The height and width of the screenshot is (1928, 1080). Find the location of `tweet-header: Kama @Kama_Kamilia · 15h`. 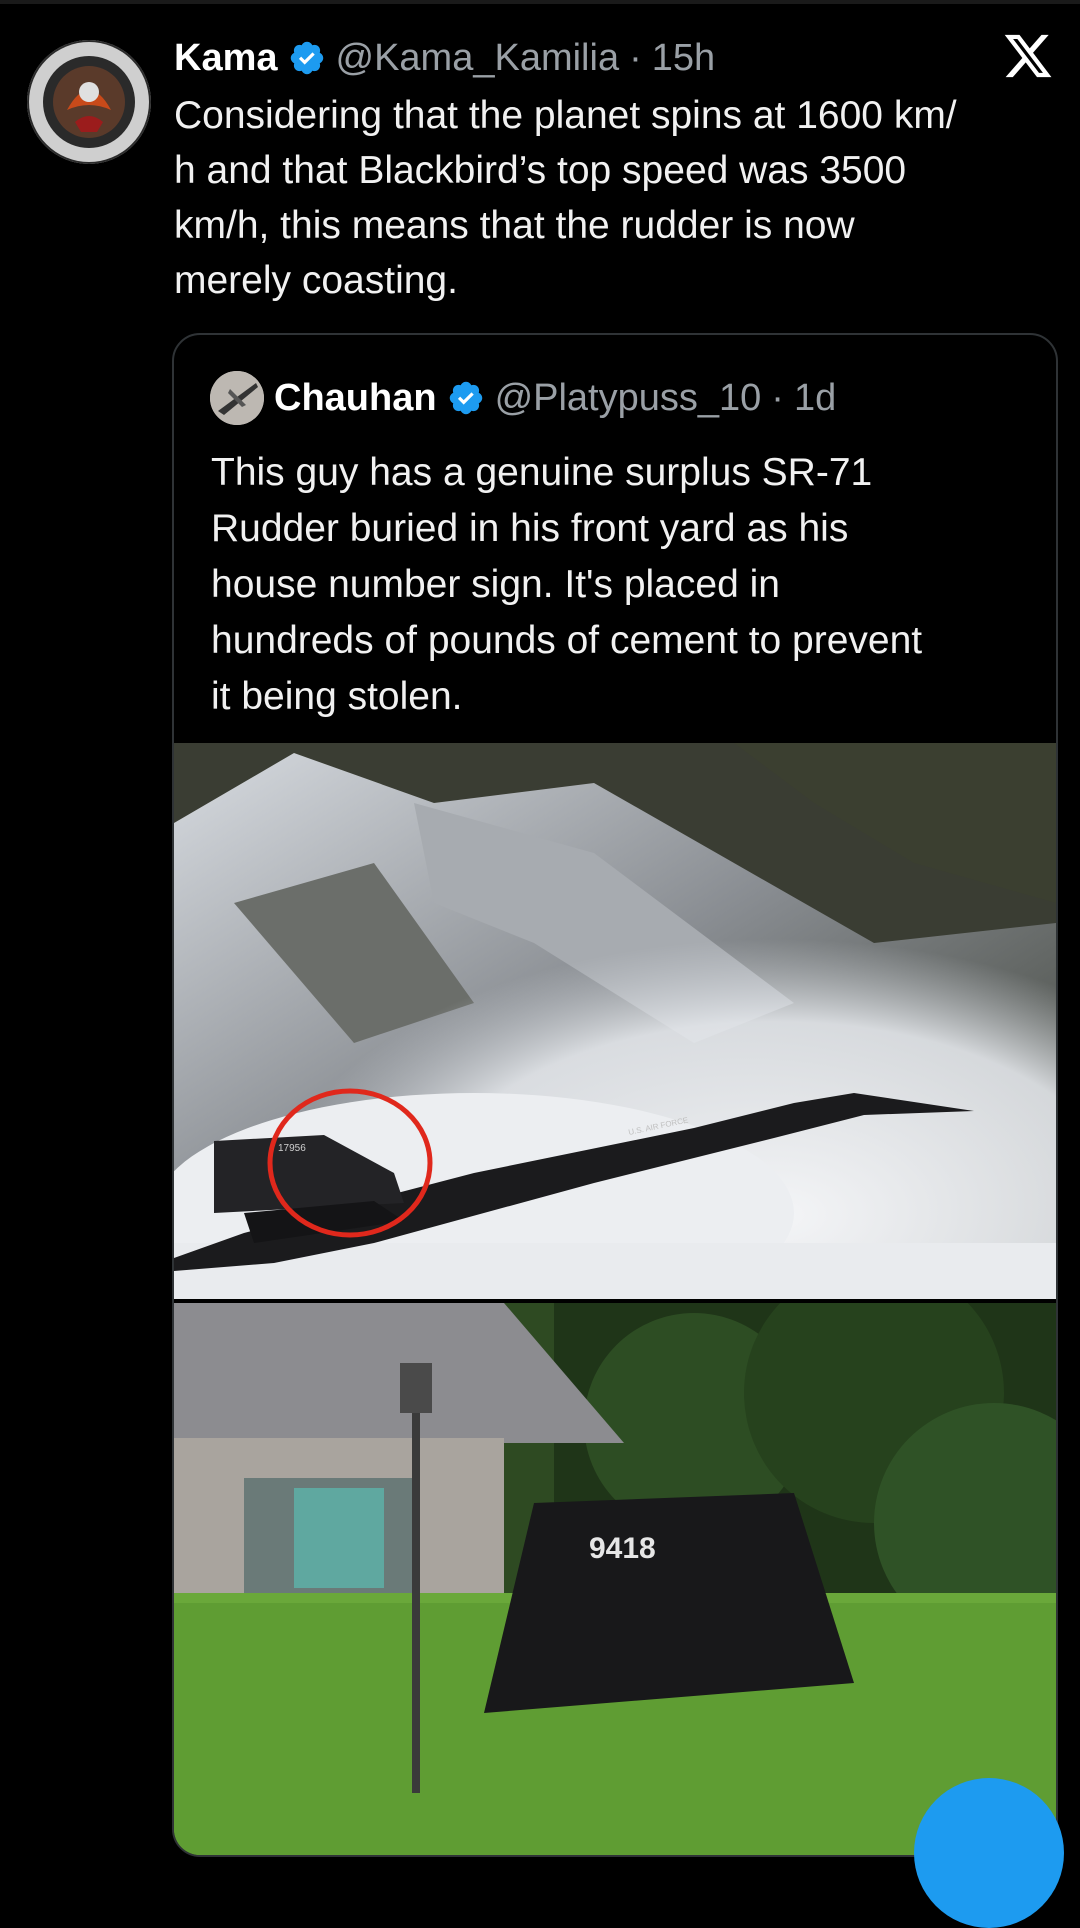

tweet-header: Kama @Kama_Kamilia · 15h is located at coordinates (444, 58).